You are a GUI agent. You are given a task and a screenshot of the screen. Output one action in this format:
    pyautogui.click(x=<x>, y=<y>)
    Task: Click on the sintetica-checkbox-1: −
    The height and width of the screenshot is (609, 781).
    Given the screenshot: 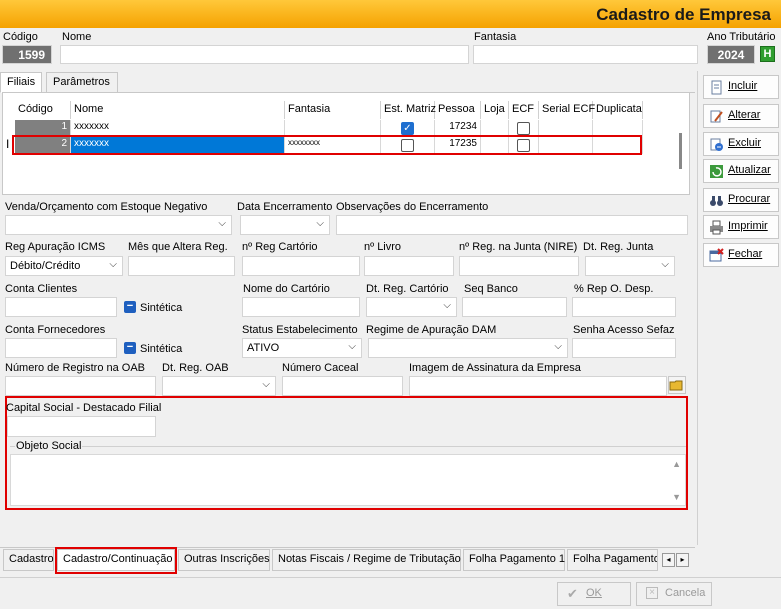 What is the action you would take?
    pyautogui.click(x=130, y=307)
    